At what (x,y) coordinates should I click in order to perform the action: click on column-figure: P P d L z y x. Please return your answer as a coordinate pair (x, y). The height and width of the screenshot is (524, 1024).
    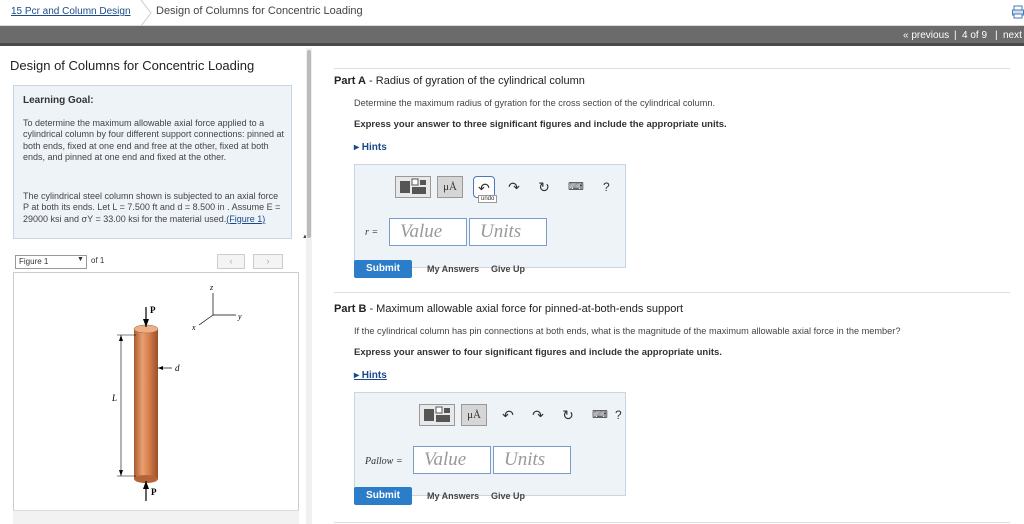
    Looking at the image, I should click on (176, 392).